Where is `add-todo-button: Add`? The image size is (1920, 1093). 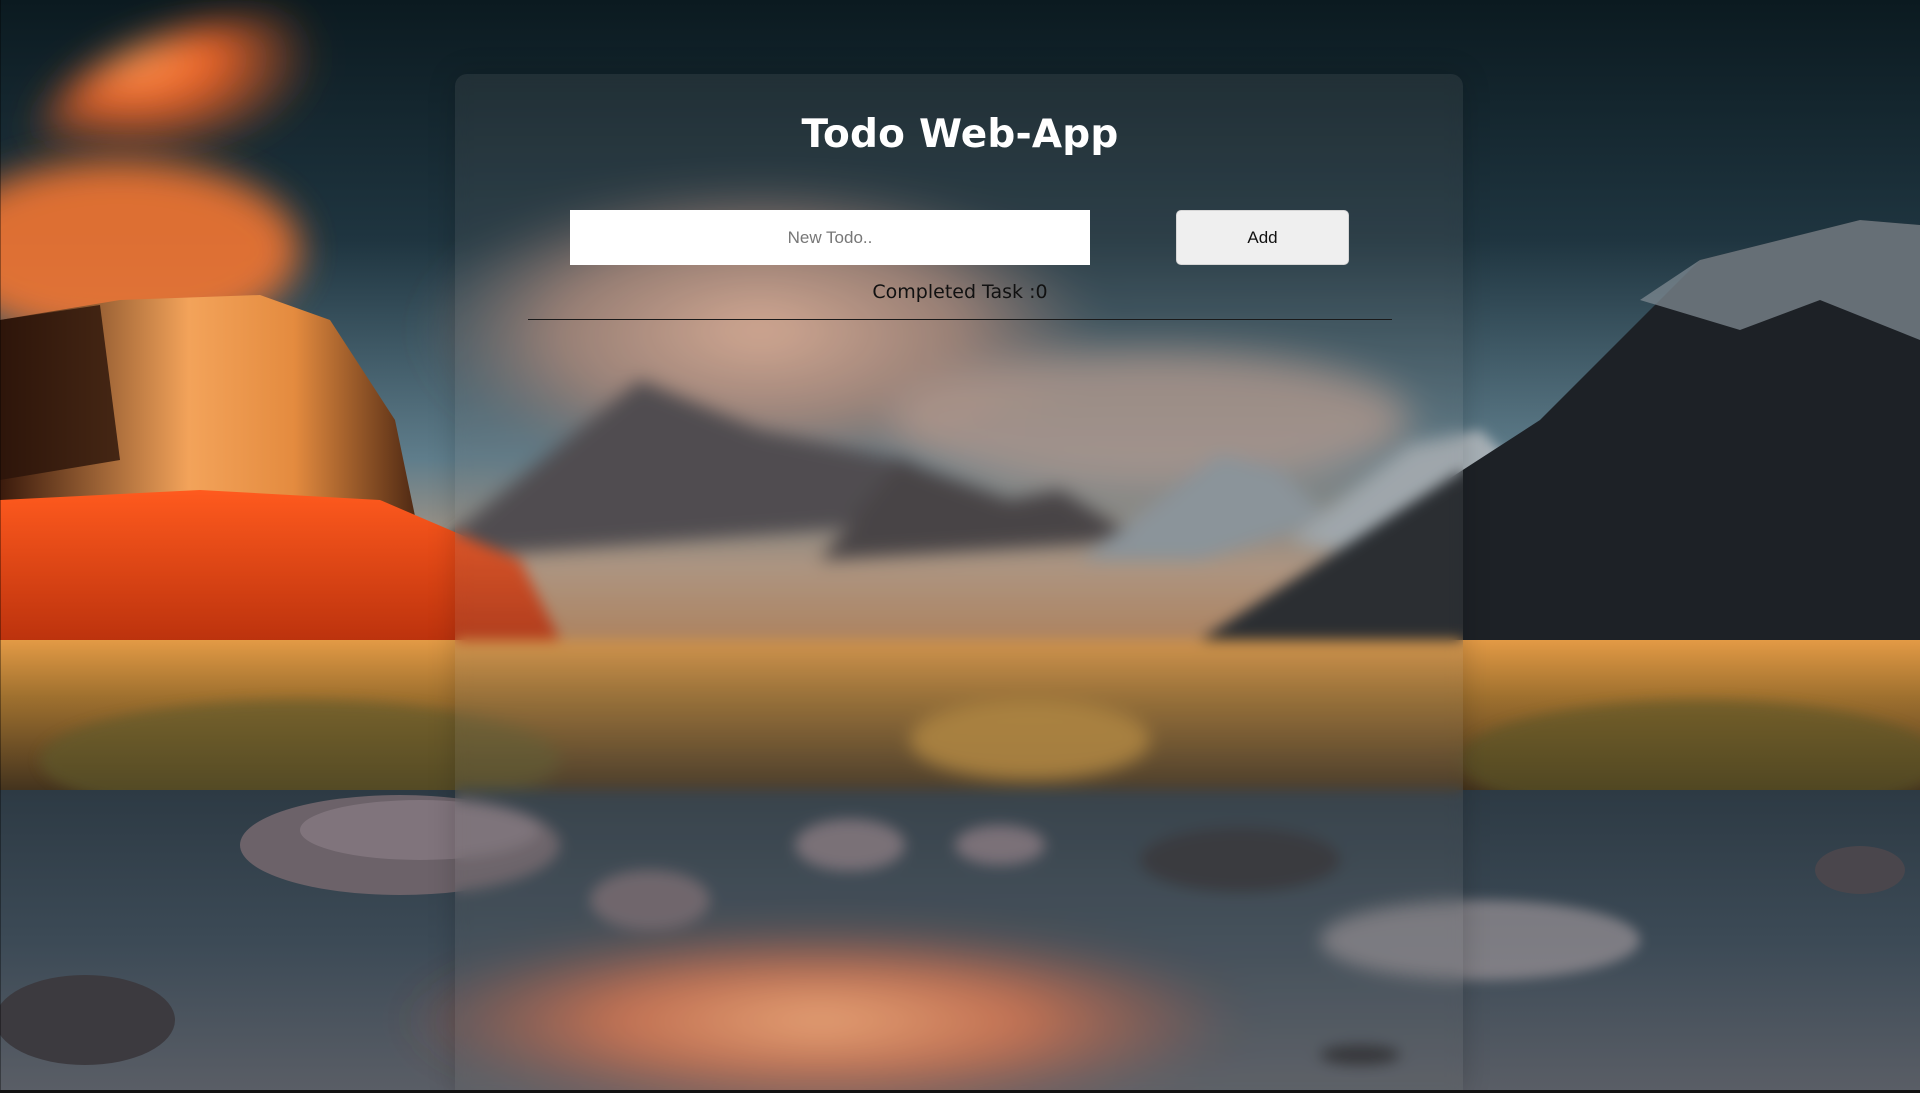 add-todo-button: Add is located at coordinates (1262, 237).